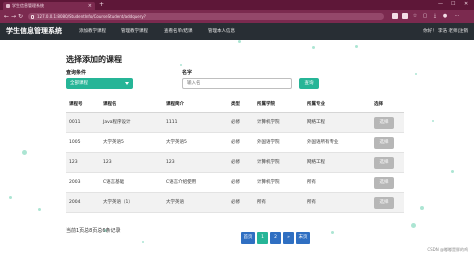 The height and width of the screenshot is (254, 474). What do you see at coordinates (79, 83) in the screenshot?
I see `course-filter-value: 全部课程` at bounding box center [79, 83].